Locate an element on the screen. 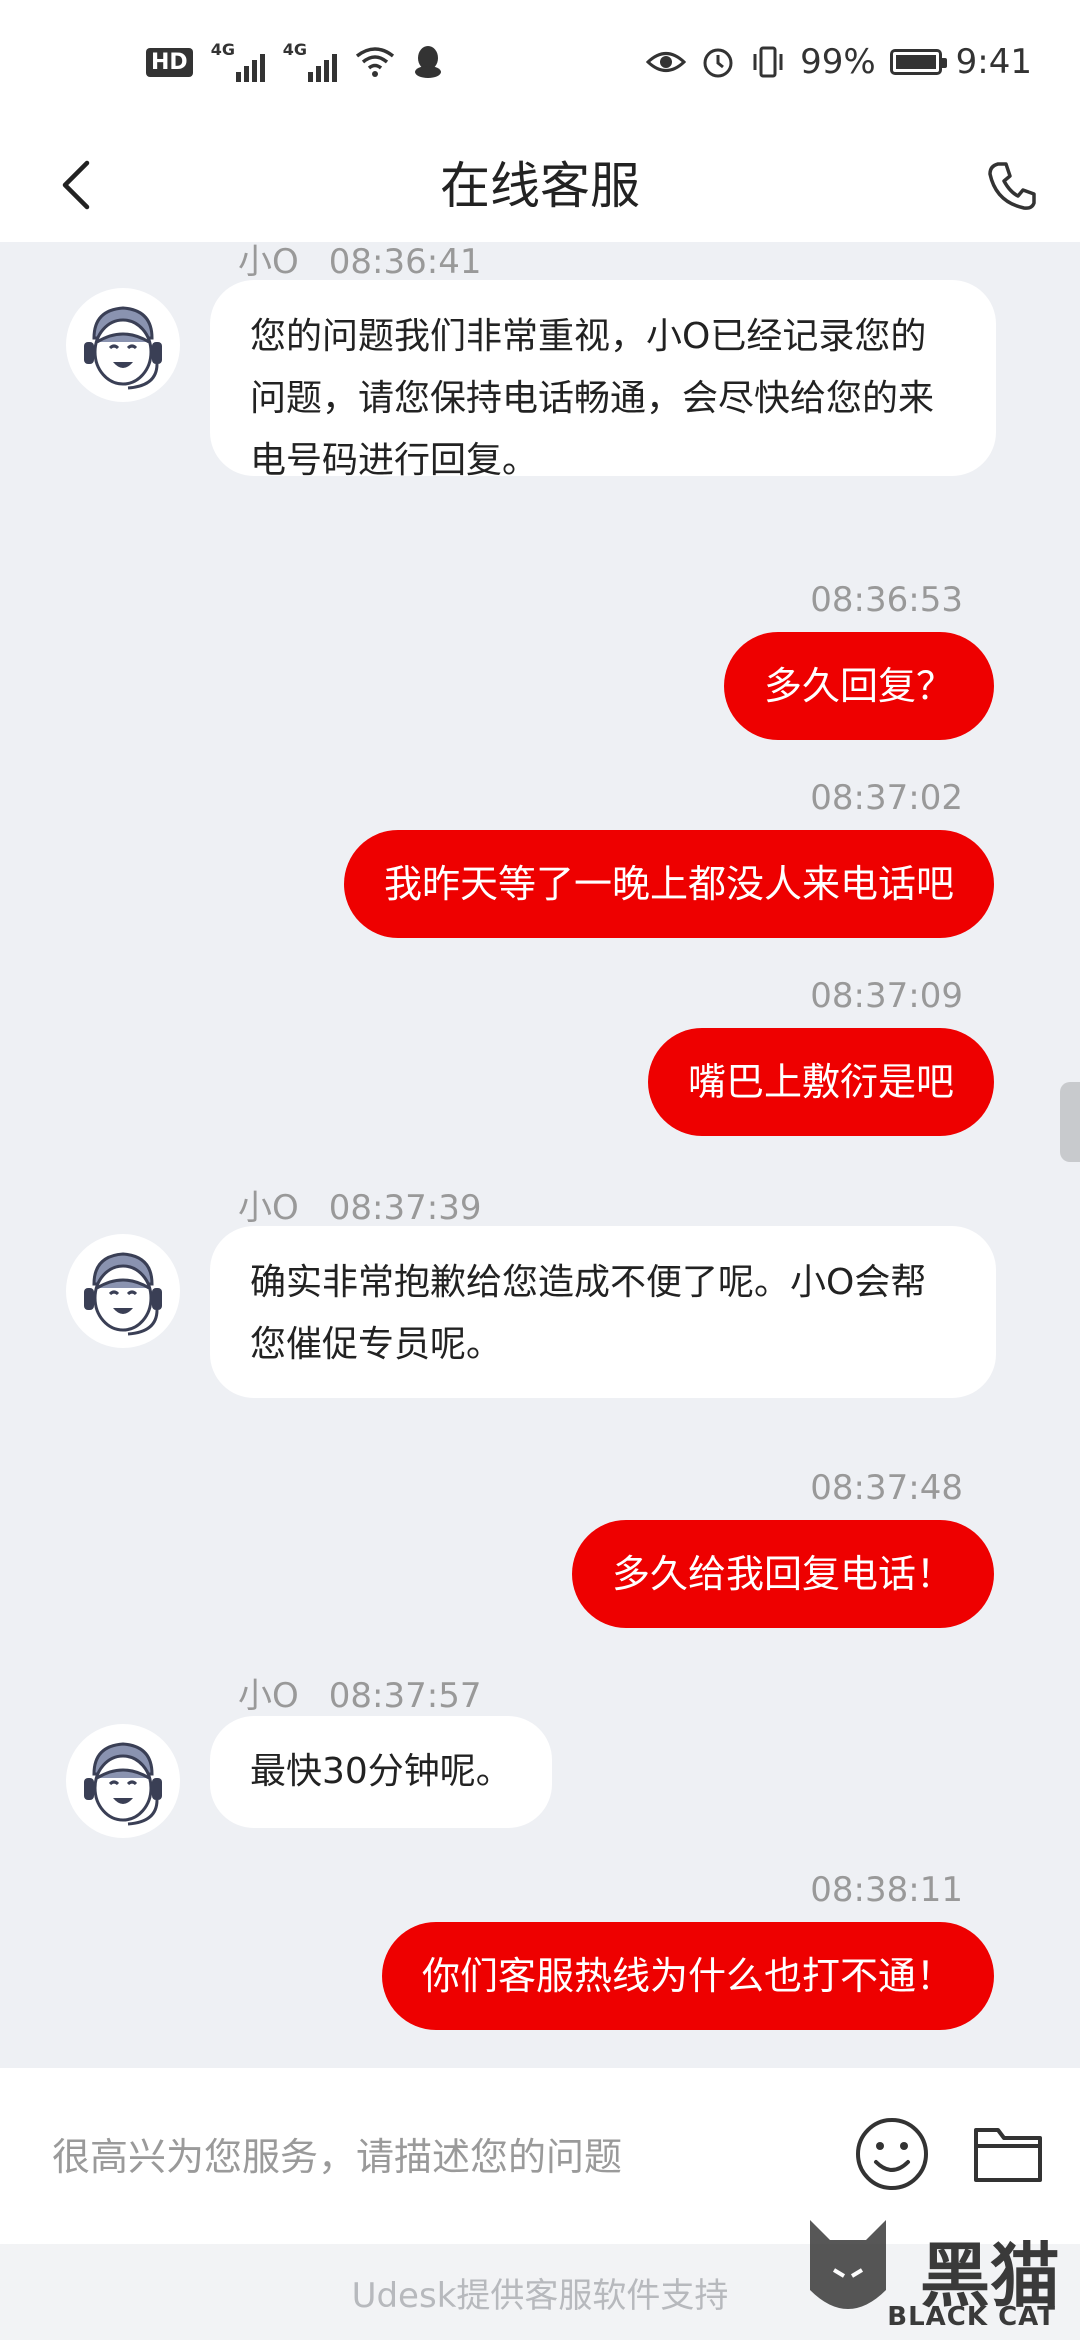 The height and width of the screenshot is (2340, 1080). incoming-message-bubble: 最快30分钟呢。 is located at coordinates (381, 1772).